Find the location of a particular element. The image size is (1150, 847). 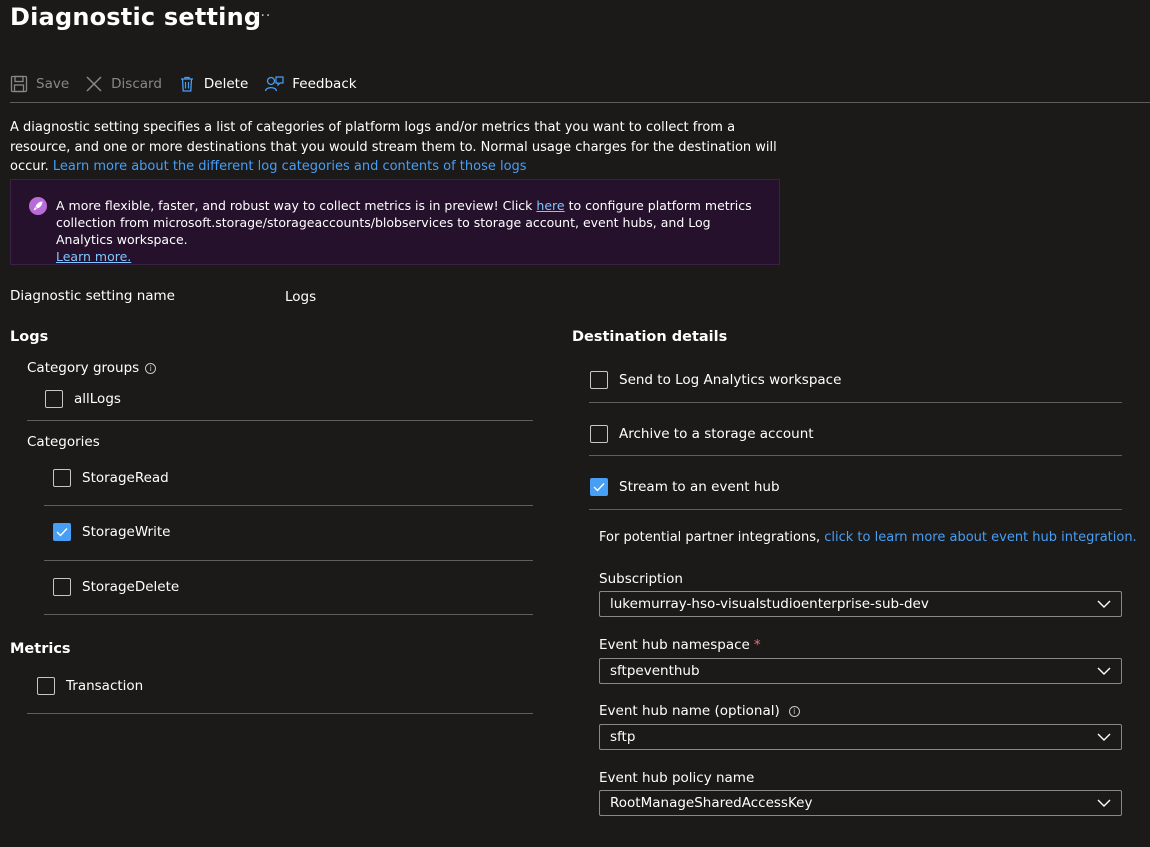

category-storage-write: StorageWrite is located at coordinates (111, 532).